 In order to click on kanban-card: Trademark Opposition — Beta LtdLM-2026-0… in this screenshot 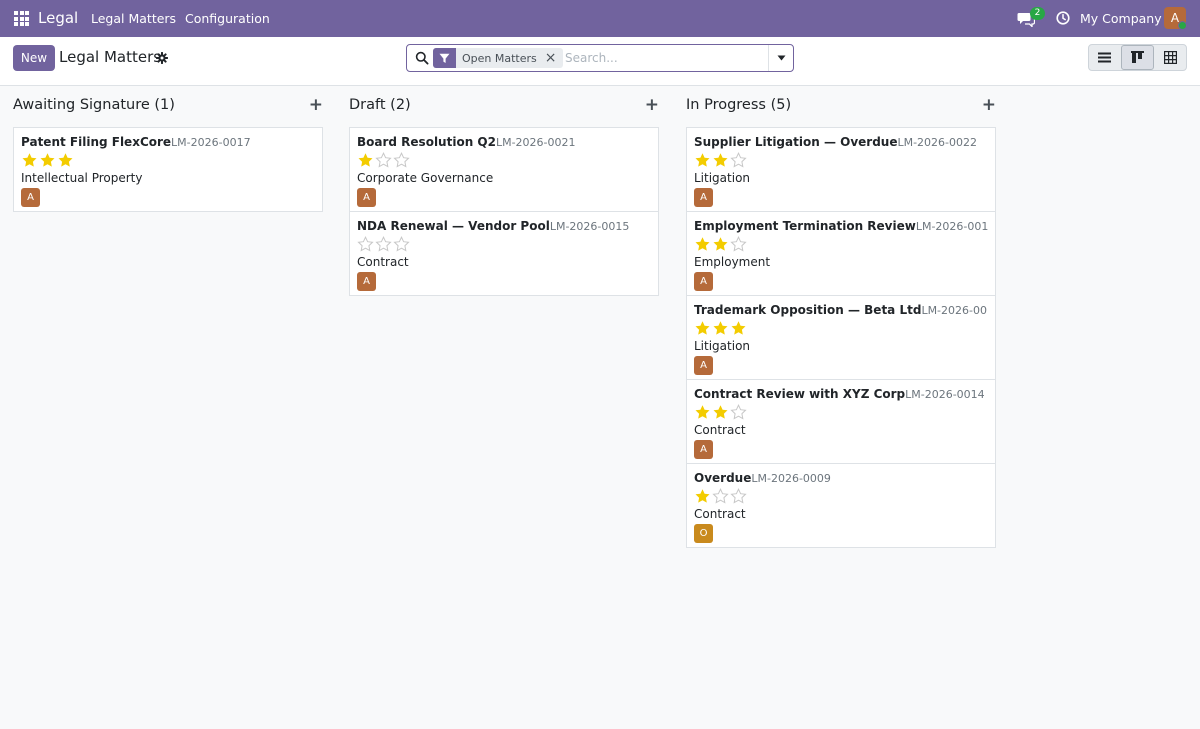, I will do `click(841, 338)`.